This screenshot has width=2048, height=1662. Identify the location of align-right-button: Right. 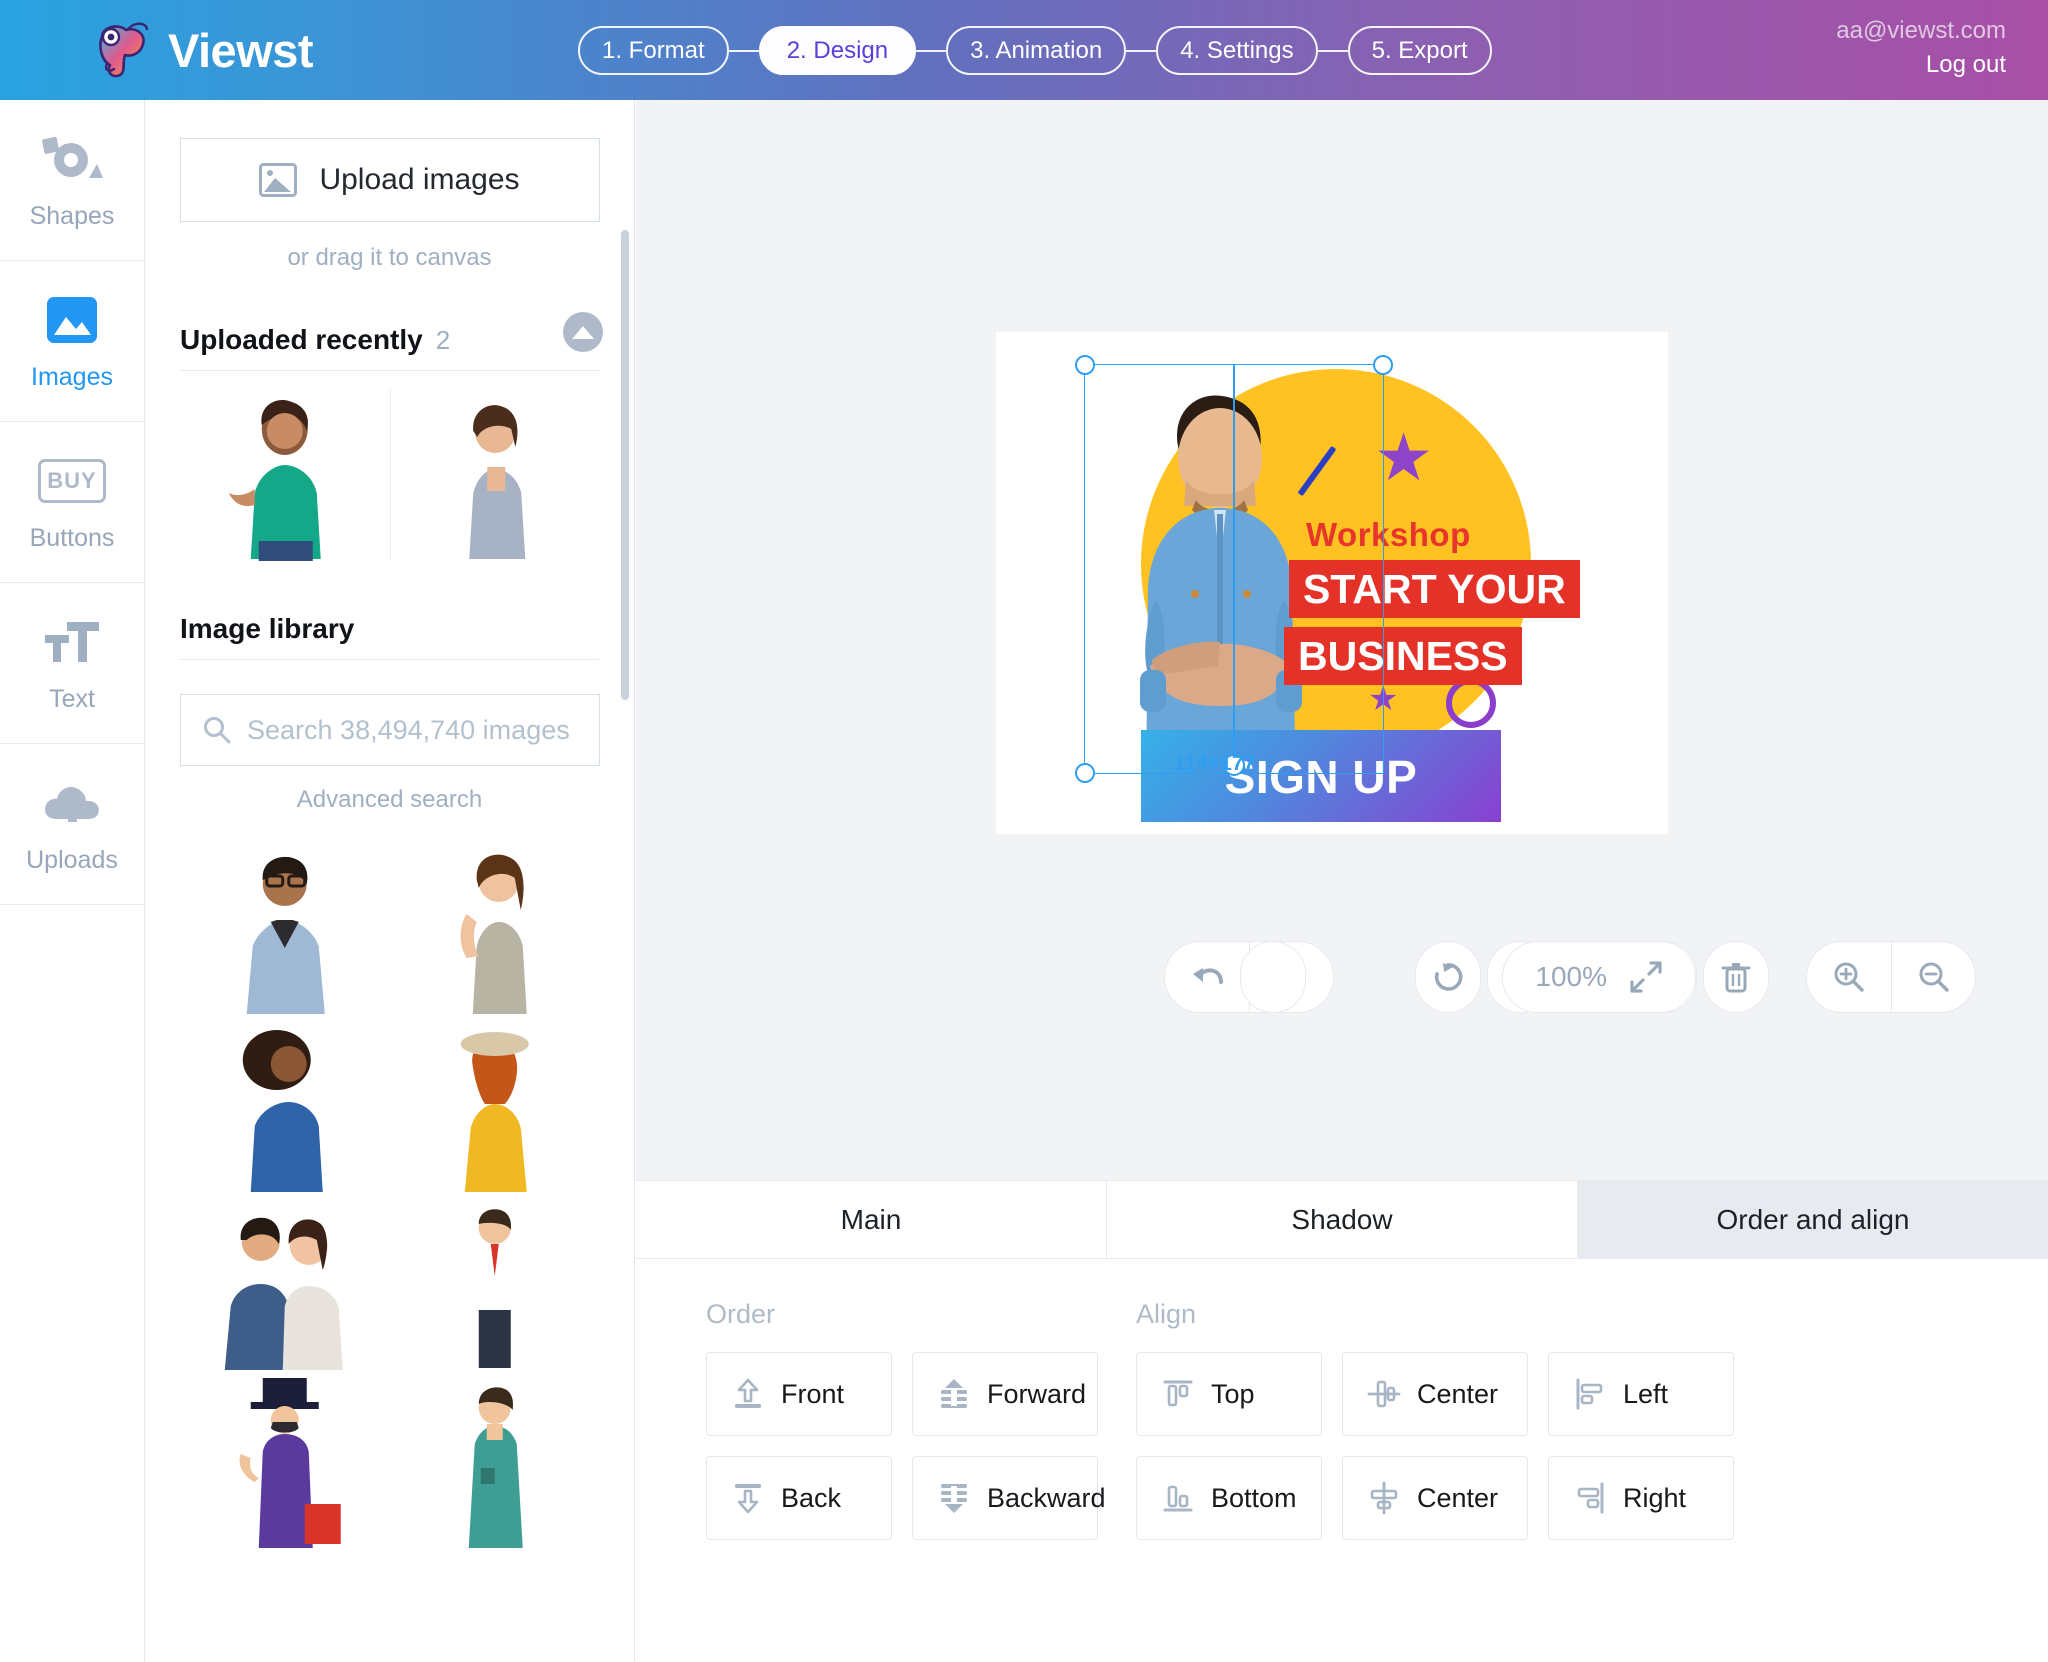
(1641, 1498).